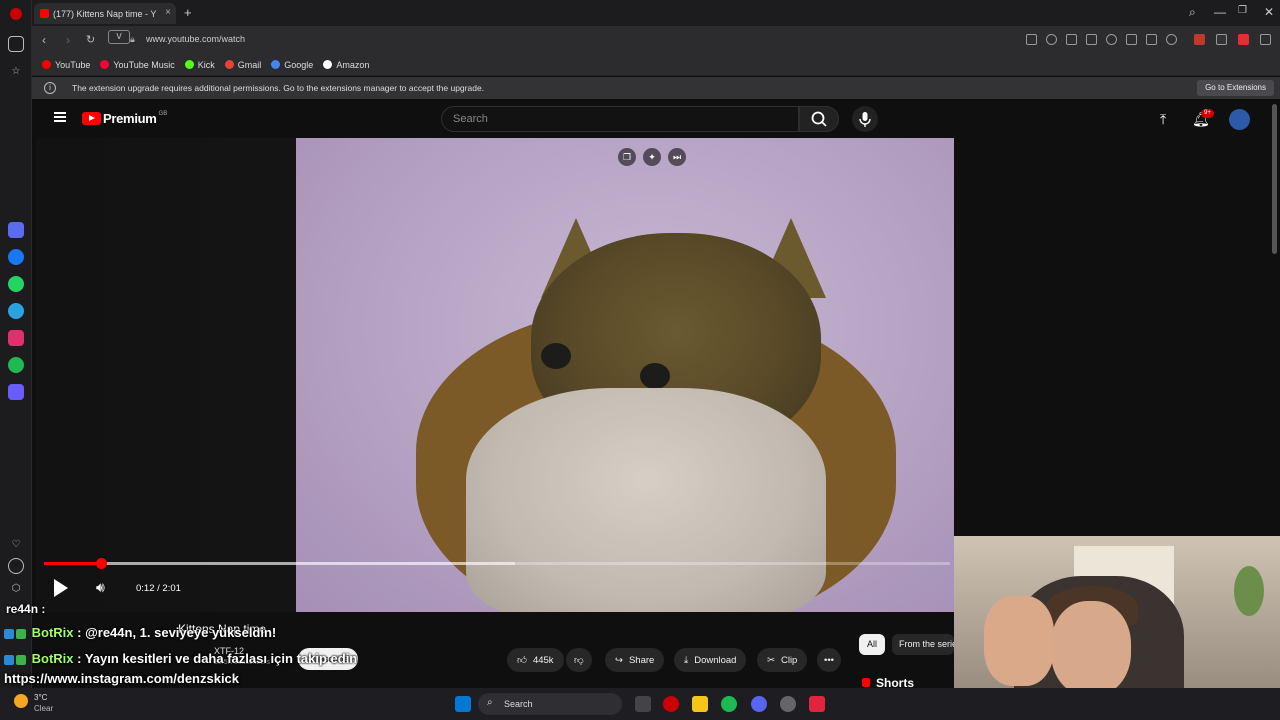  Describe the element at coordinates (1220, 12) in the screenshot. I see `minimize-icon: —` at that location.